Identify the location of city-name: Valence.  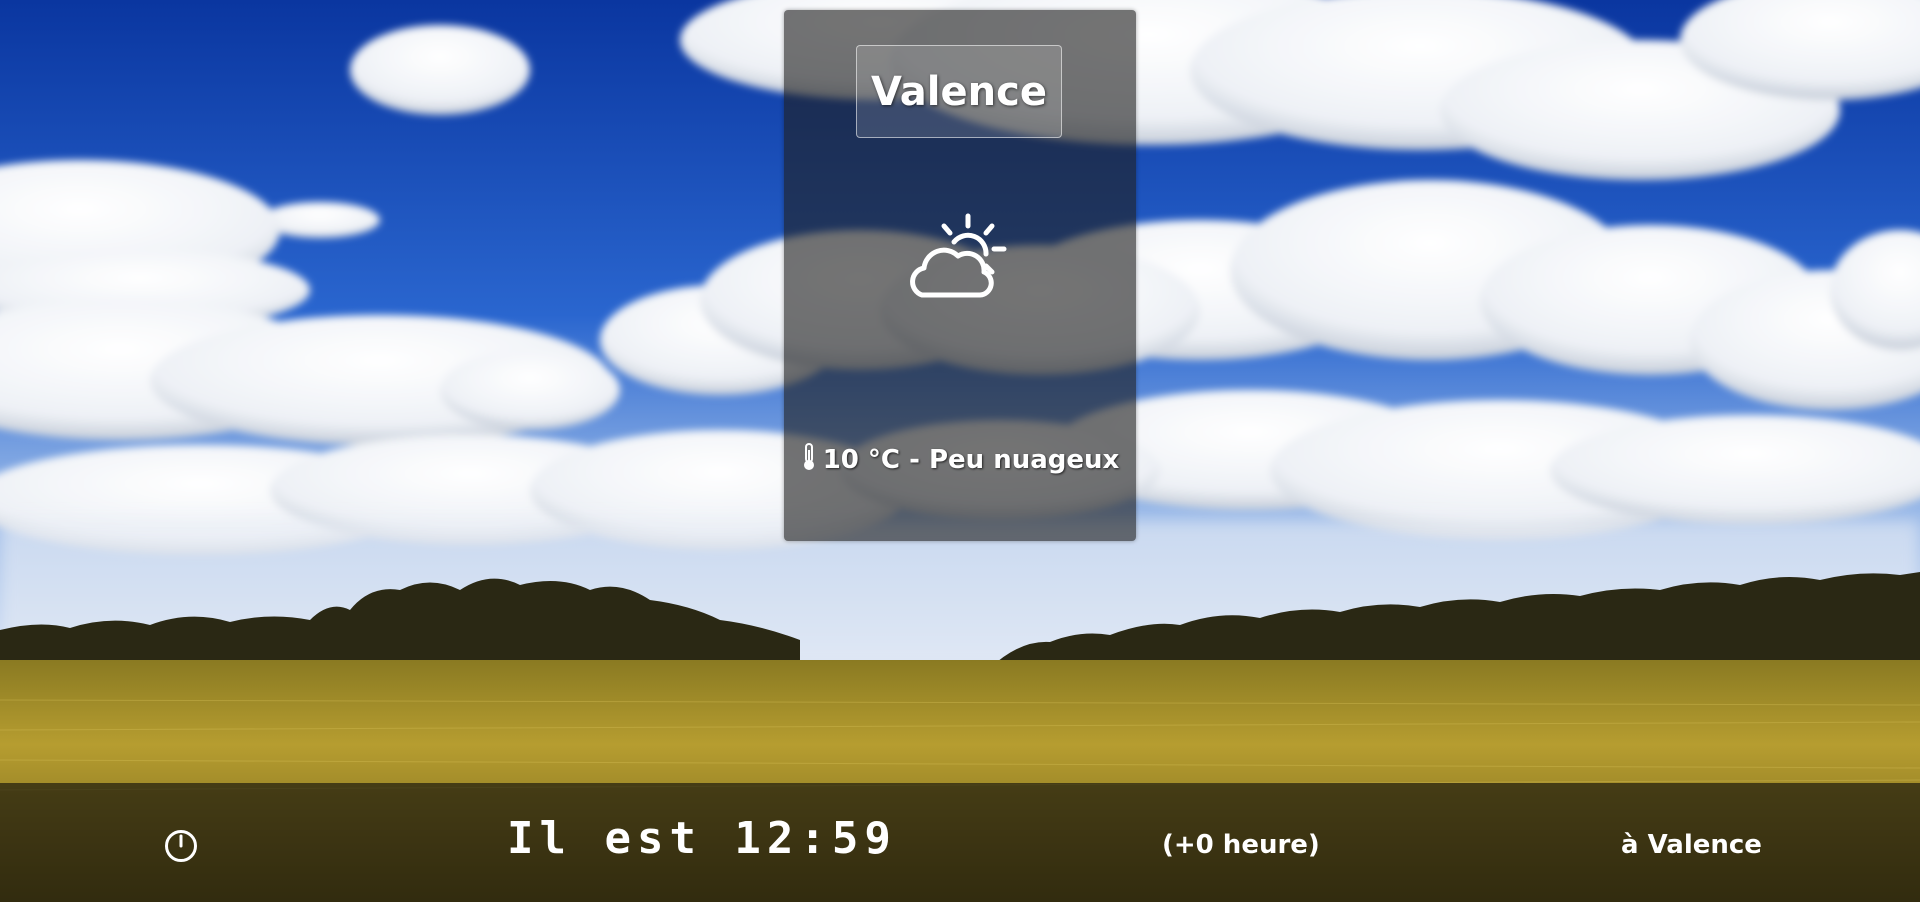
(959, 91).